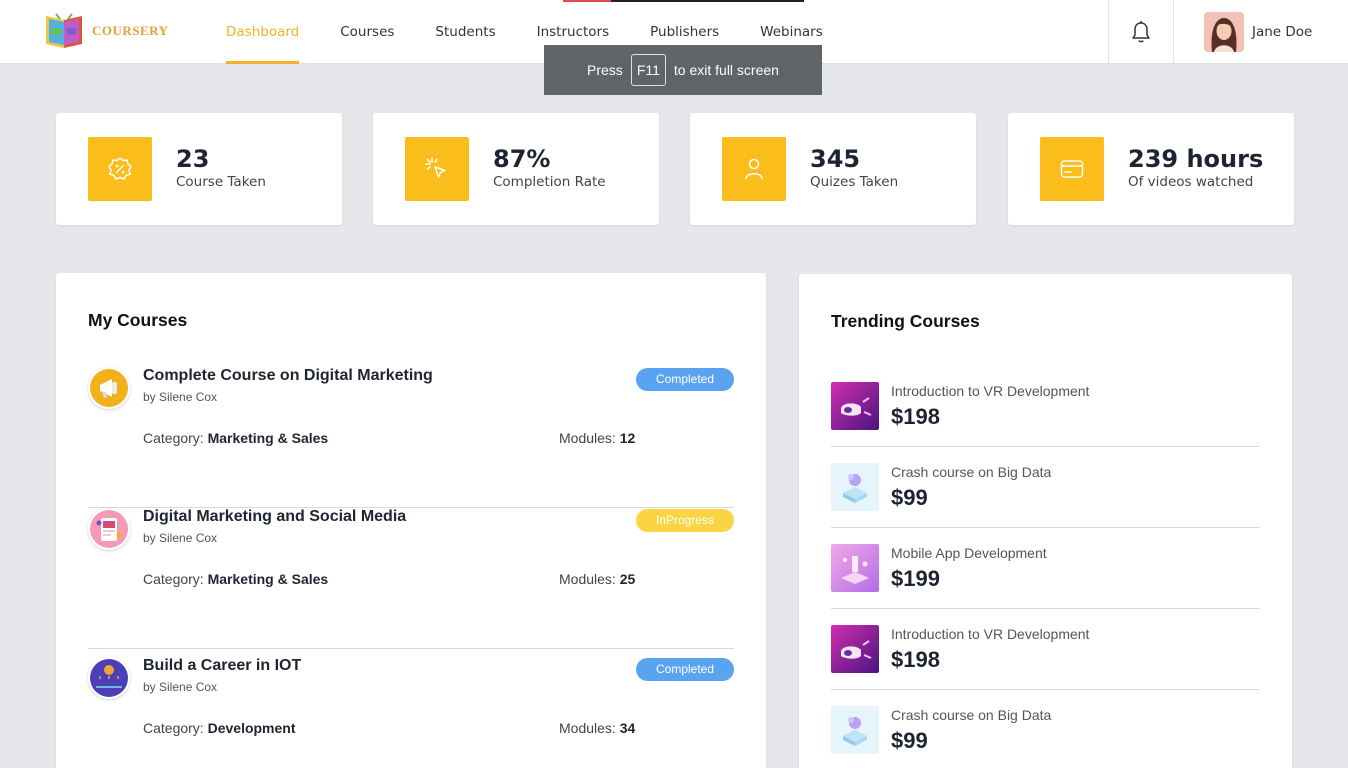  Describe the element at coordinates (915, 578) in the screenshot. I see `trending-course-price: $199` at that location.